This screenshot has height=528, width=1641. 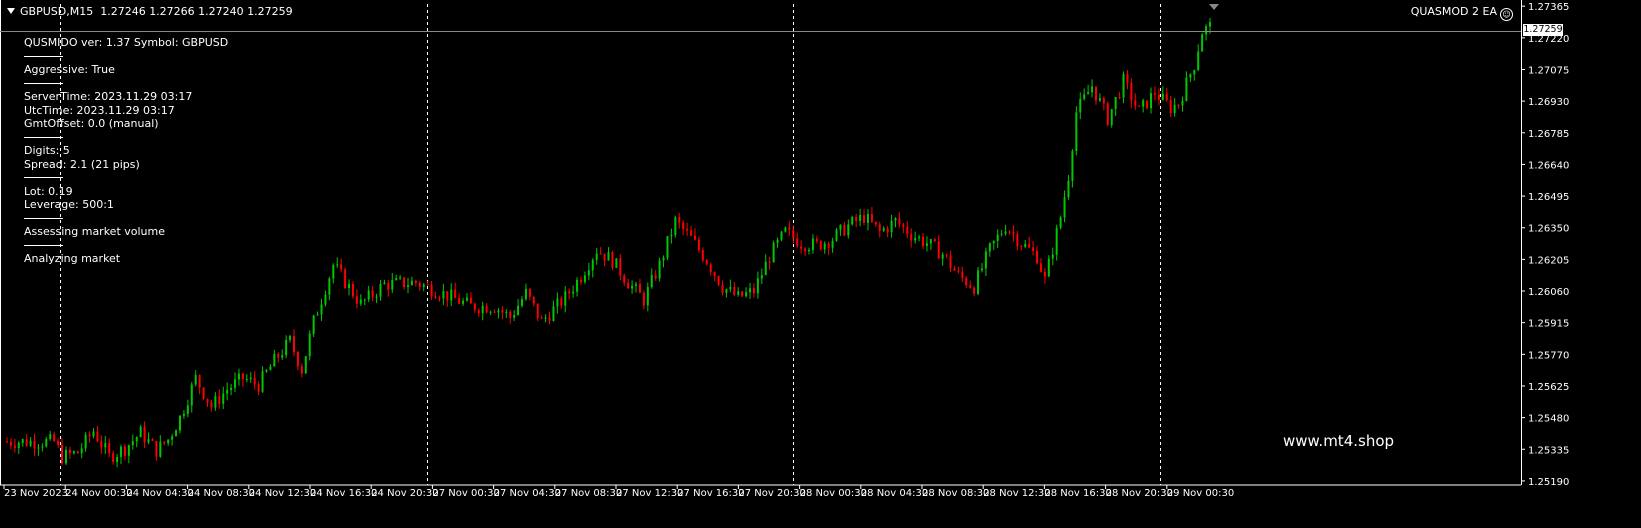 I want to click on expert-advisor-label: QUASMOD 2 EA ☺, so click(x=1462, y=13).